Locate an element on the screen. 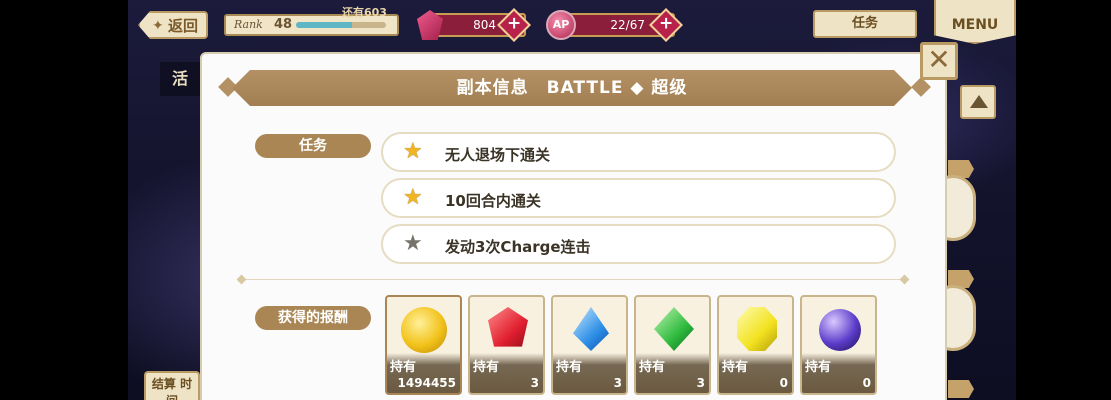 This screenshot has height=400, width=1111. owned-band: 持有 1494455 is located at coordinates (423, 373).